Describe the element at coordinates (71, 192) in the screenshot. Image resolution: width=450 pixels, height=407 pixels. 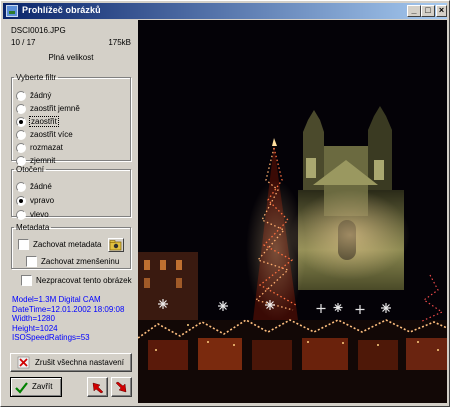
I see `rotation-group: Otočení žádné vpravo vlevo` at that location.